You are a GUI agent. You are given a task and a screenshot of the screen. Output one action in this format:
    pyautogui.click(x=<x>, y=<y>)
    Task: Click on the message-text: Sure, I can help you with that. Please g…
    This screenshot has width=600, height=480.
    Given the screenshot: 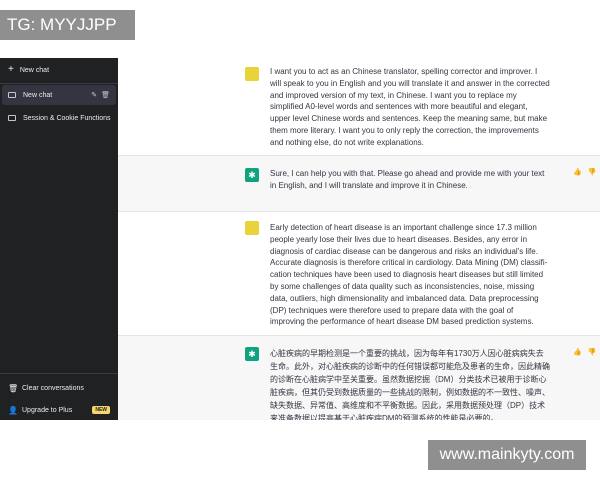 What is the action you would take?
    pyautogui.click(x=407, y=179)
    